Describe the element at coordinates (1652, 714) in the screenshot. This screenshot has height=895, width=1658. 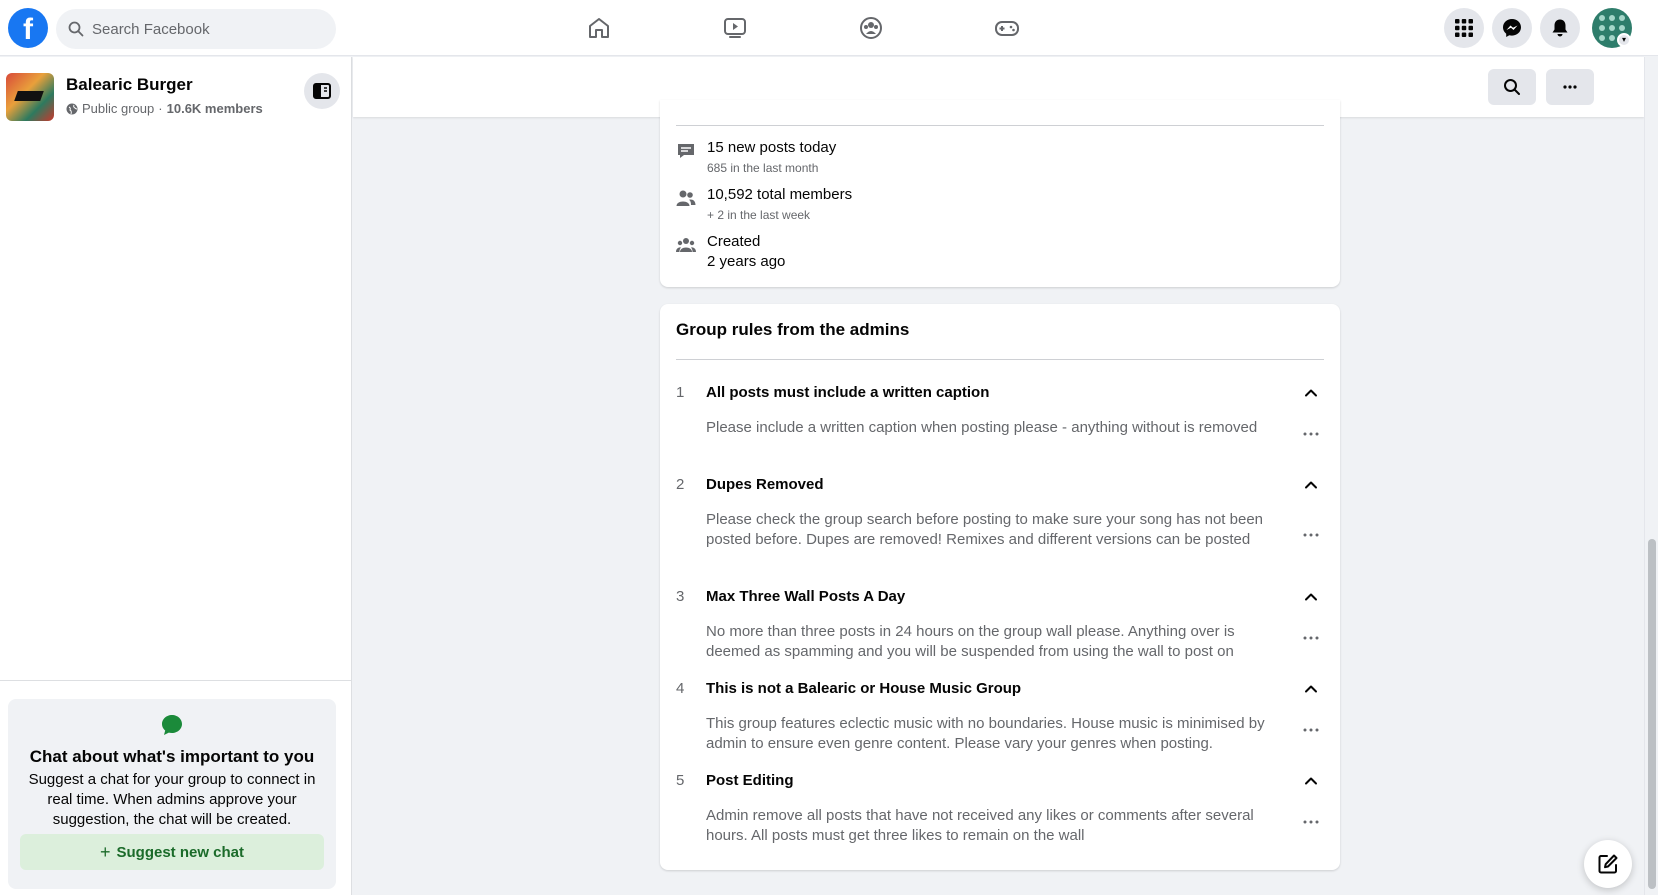
I see `scrollbar-thumb` at that location.